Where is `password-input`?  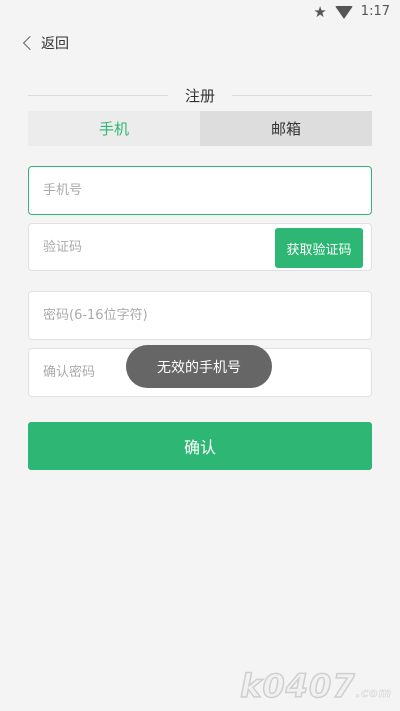 password-input is located at coordinates (153, 315).